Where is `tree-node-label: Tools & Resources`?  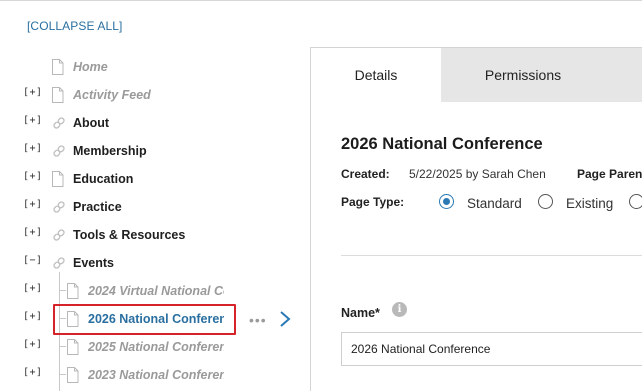
tree-node-label: Tools & Resources is located at coordinates (129, 235).